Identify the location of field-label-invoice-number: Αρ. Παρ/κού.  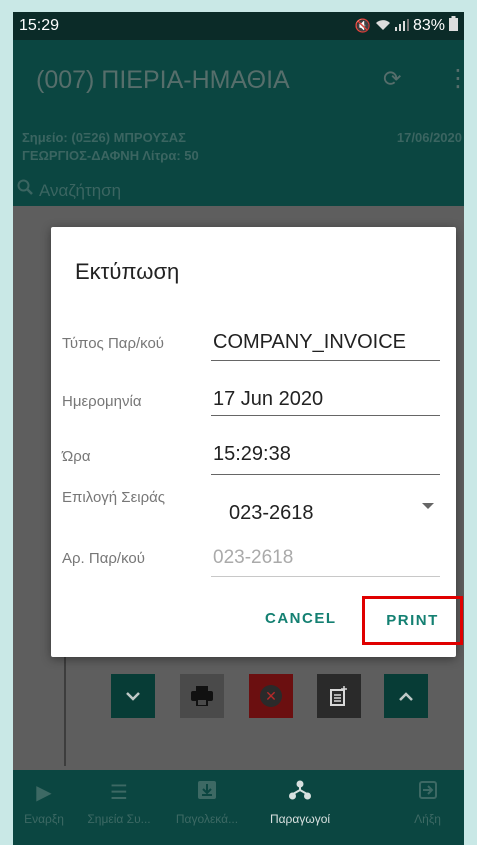
(103, 558).